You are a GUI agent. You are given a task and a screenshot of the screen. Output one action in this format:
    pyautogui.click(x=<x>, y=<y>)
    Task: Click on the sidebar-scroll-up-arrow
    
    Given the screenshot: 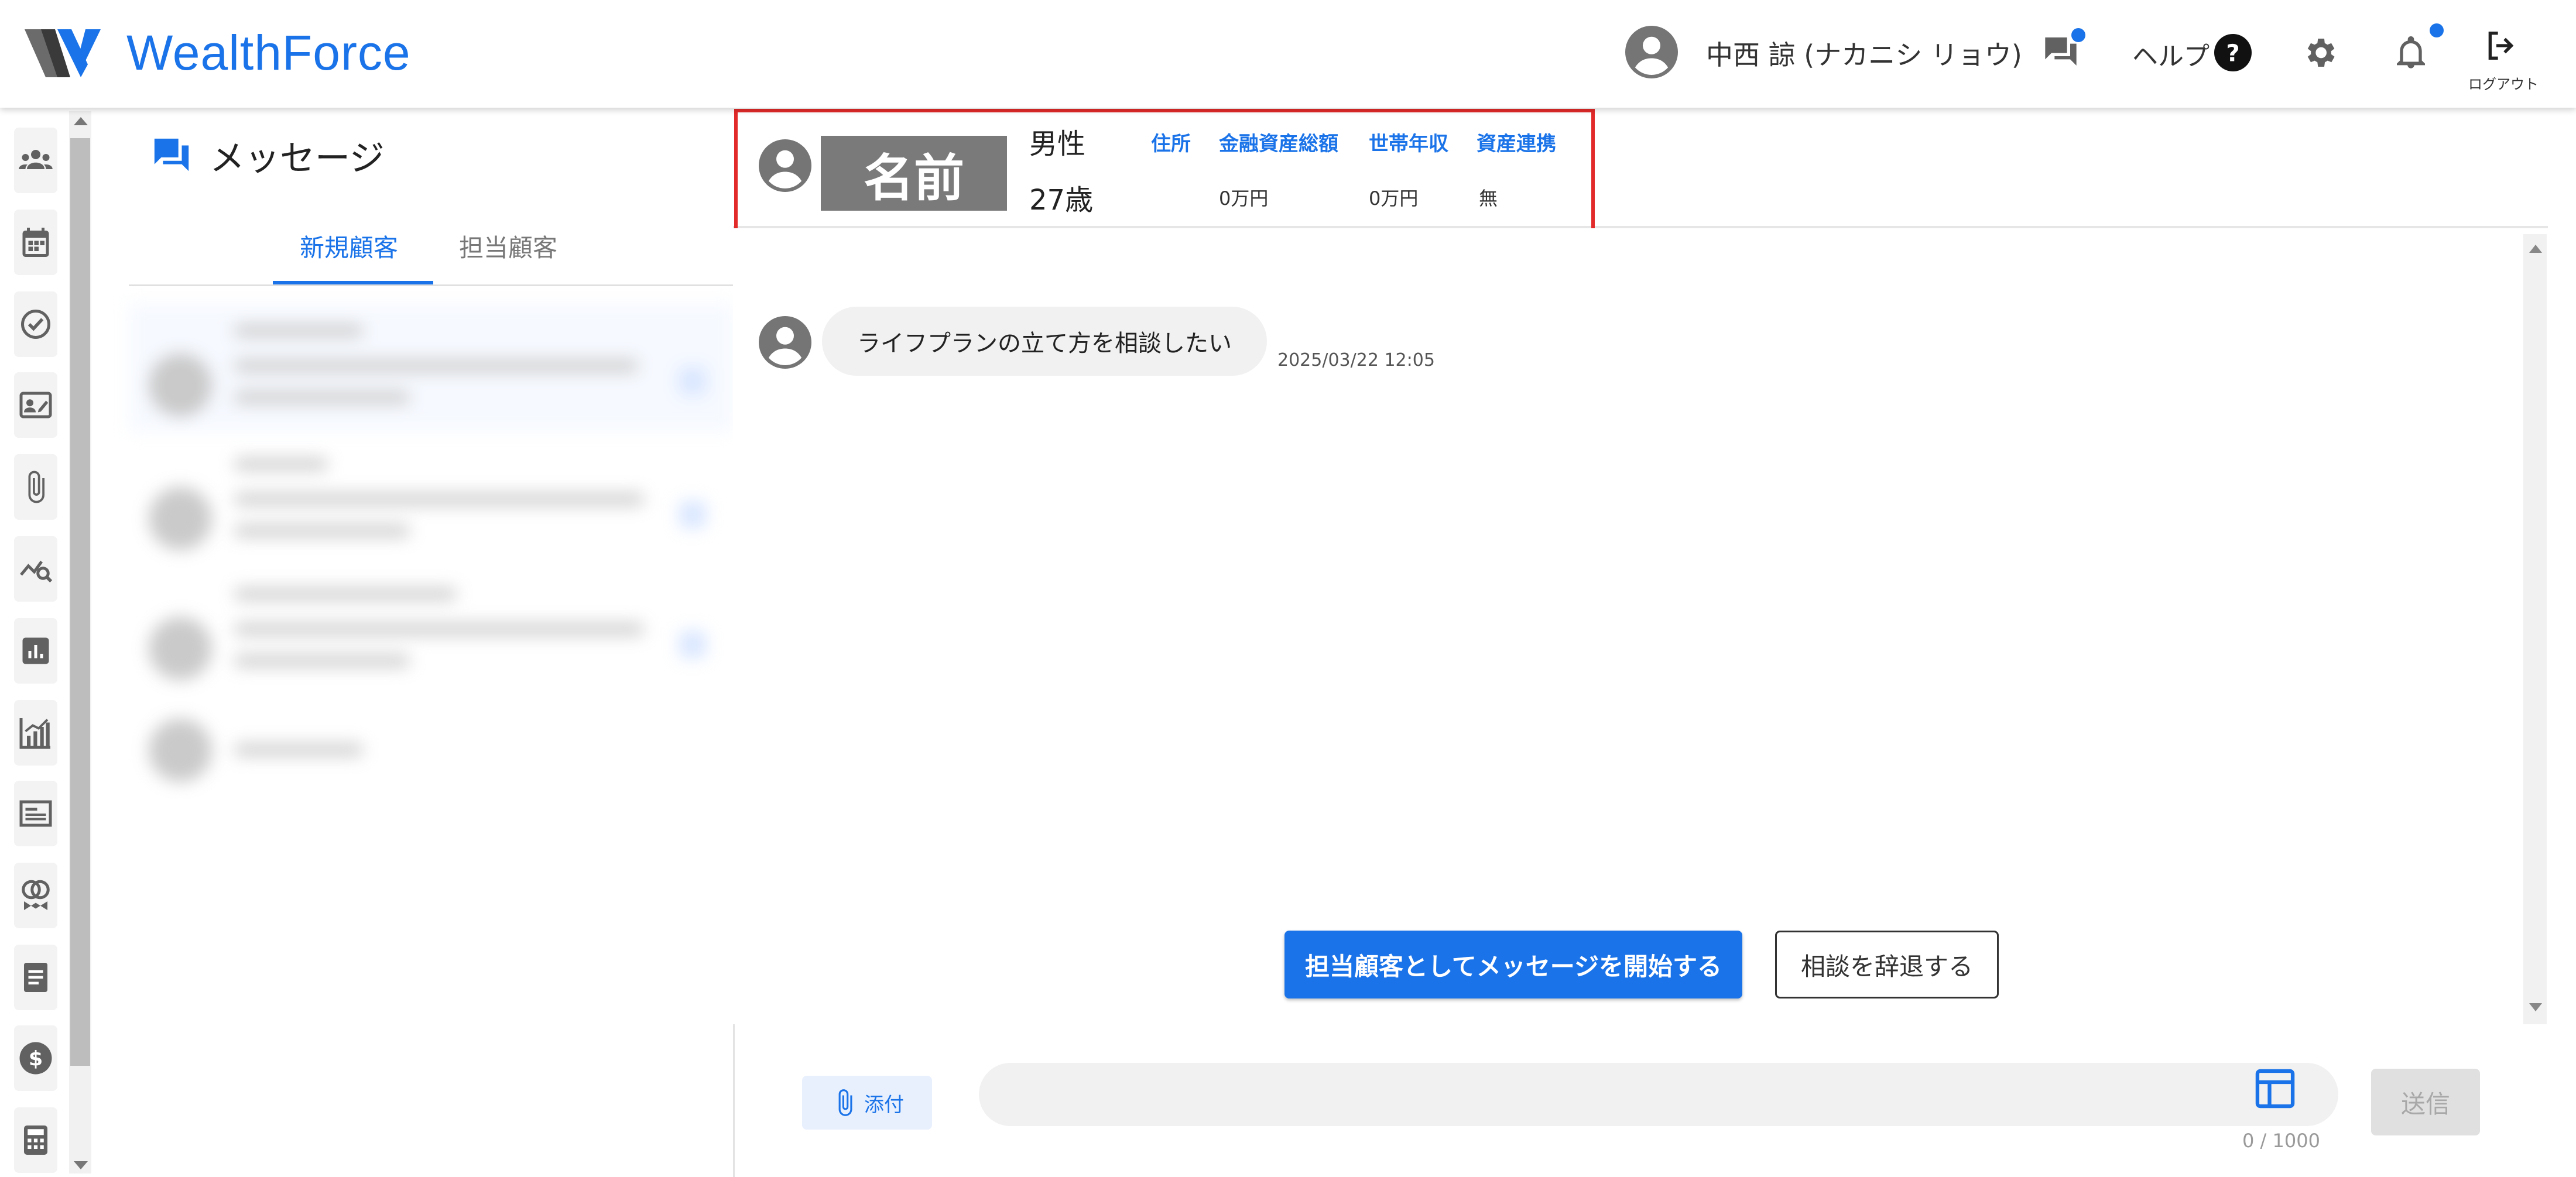 What is the action you would take?
    pyautogui.click(x=81, y=121)
    